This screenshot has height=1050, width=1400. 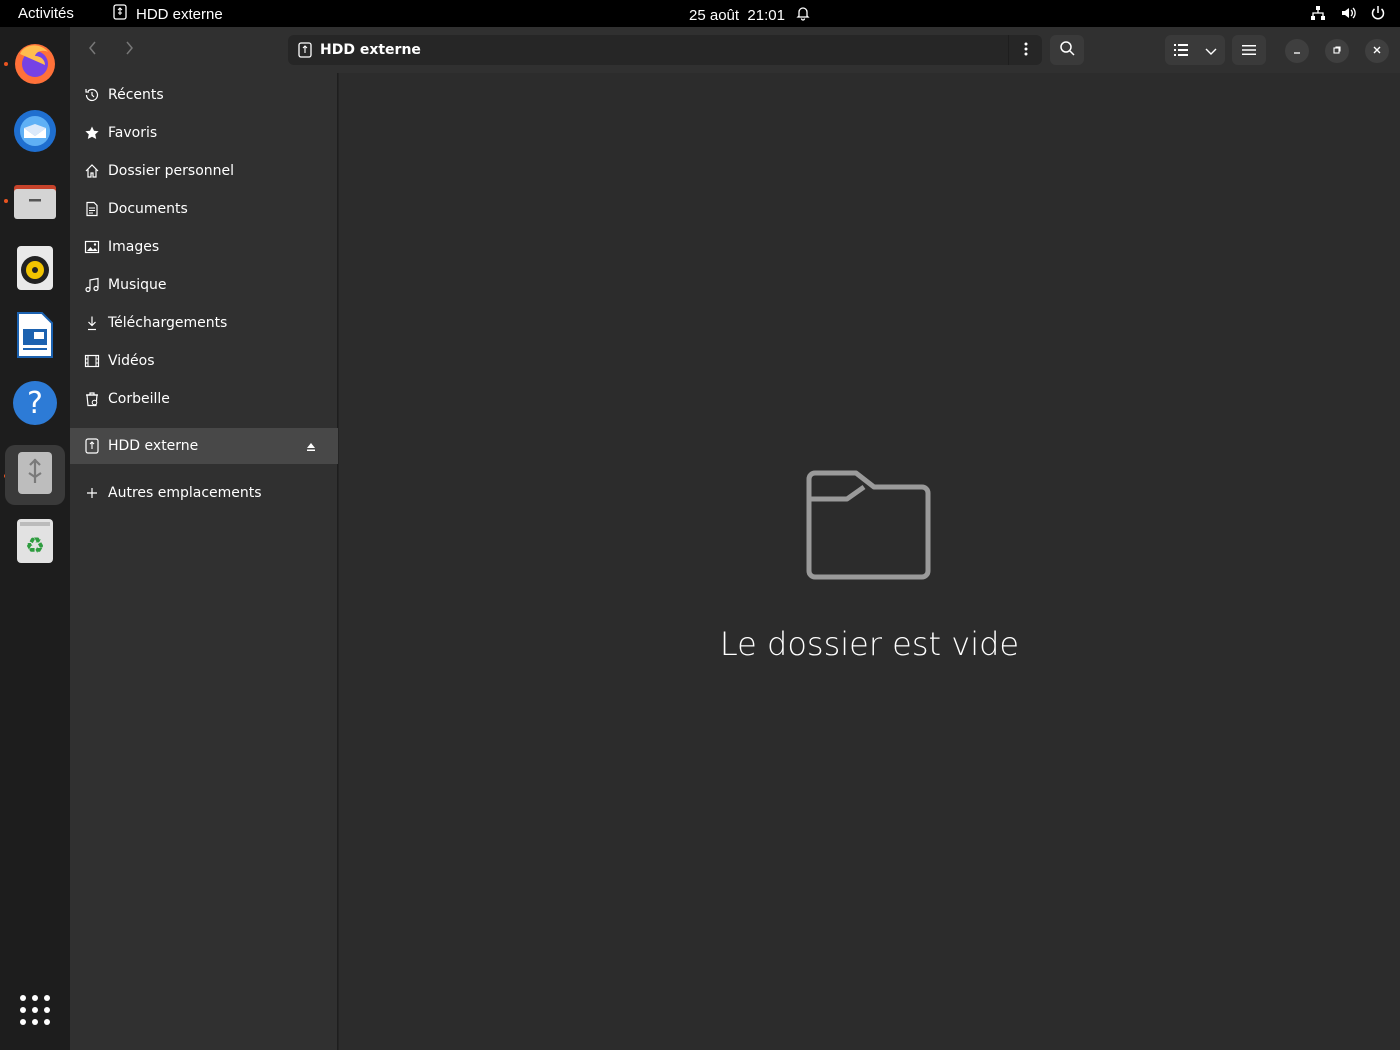 What do you see at coordinates (92, 209) in the screenshot?
I see `document-icon` at bounding box center [92, 209].